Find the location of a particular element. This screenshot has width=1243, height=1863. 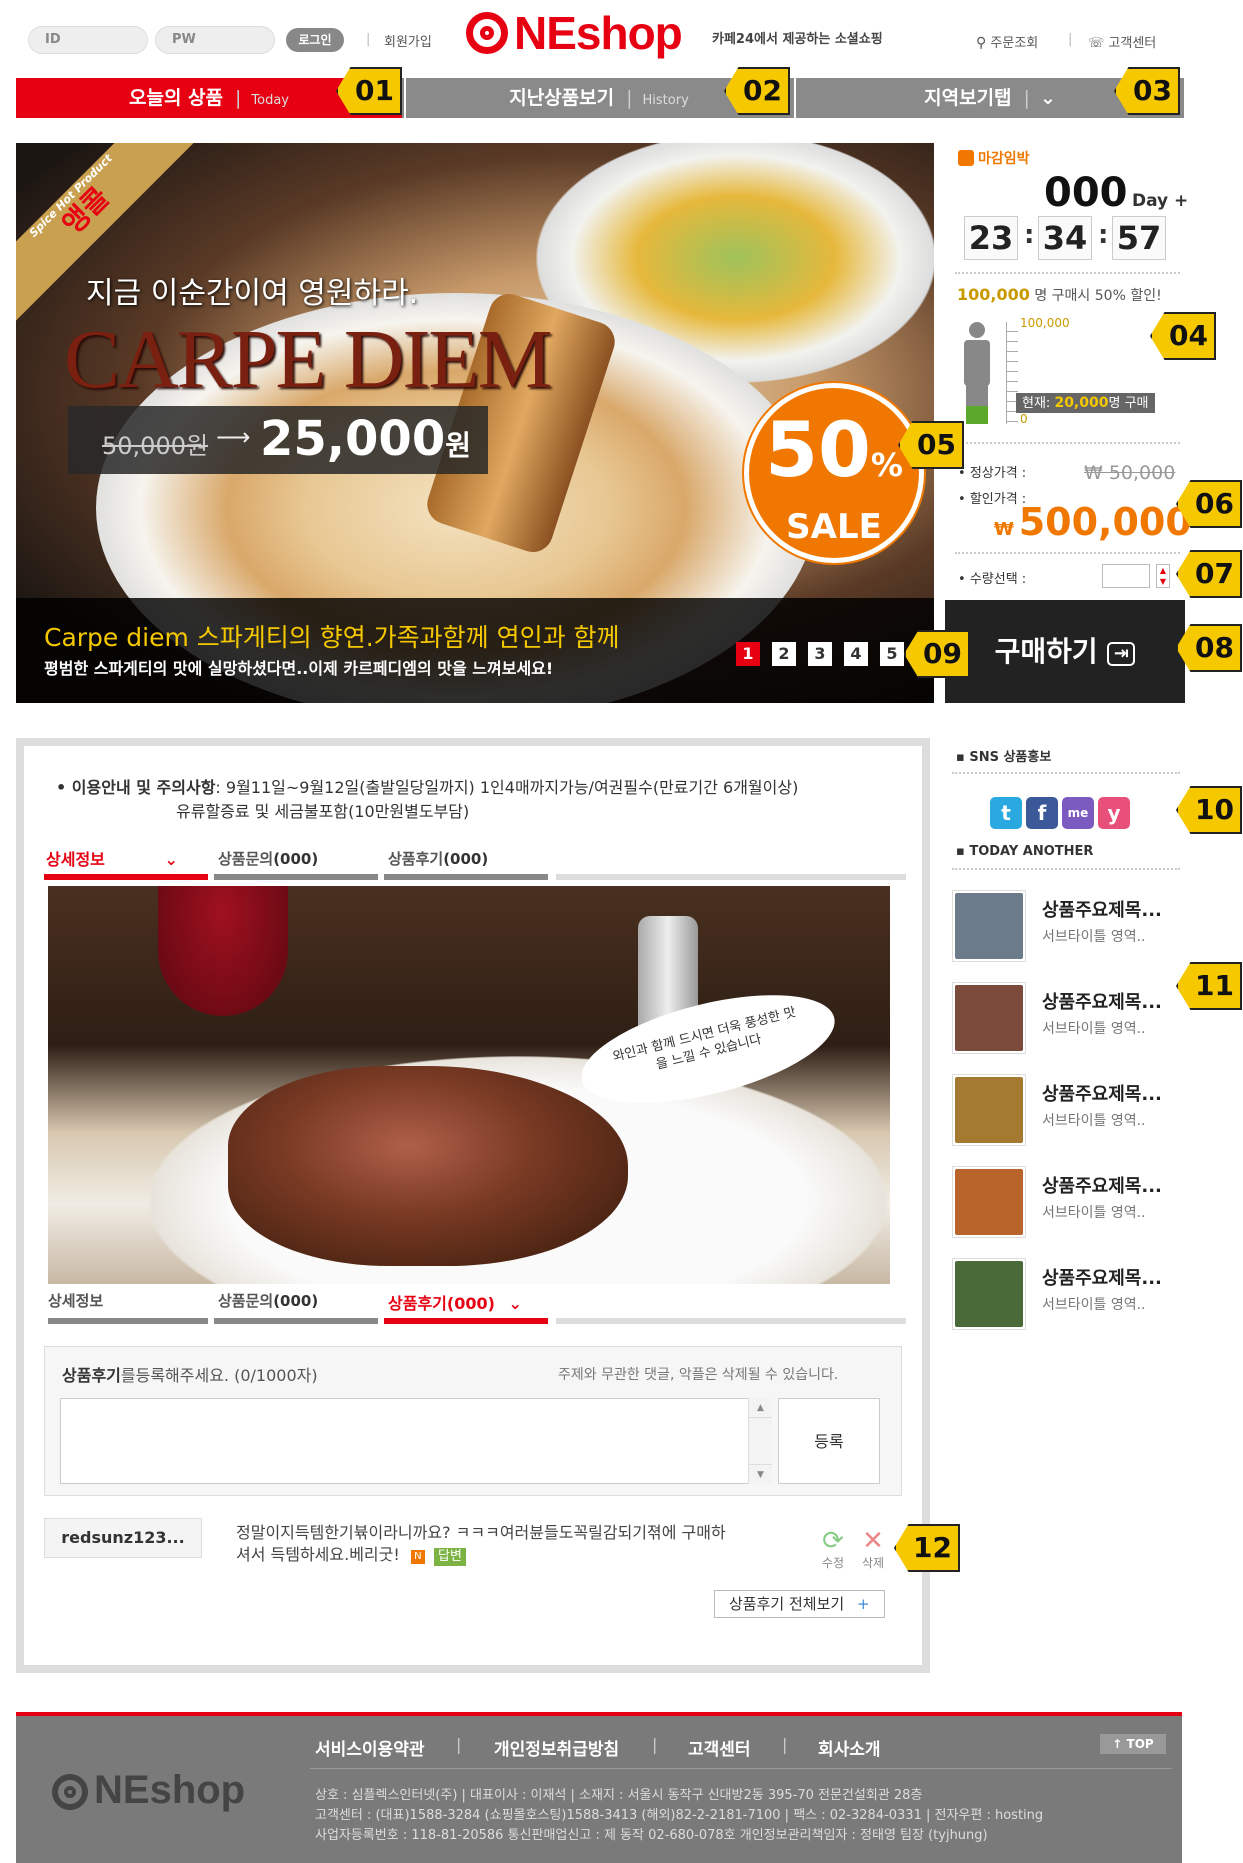

gauge-min-label: 0 is located at coordinates (1024, 419).